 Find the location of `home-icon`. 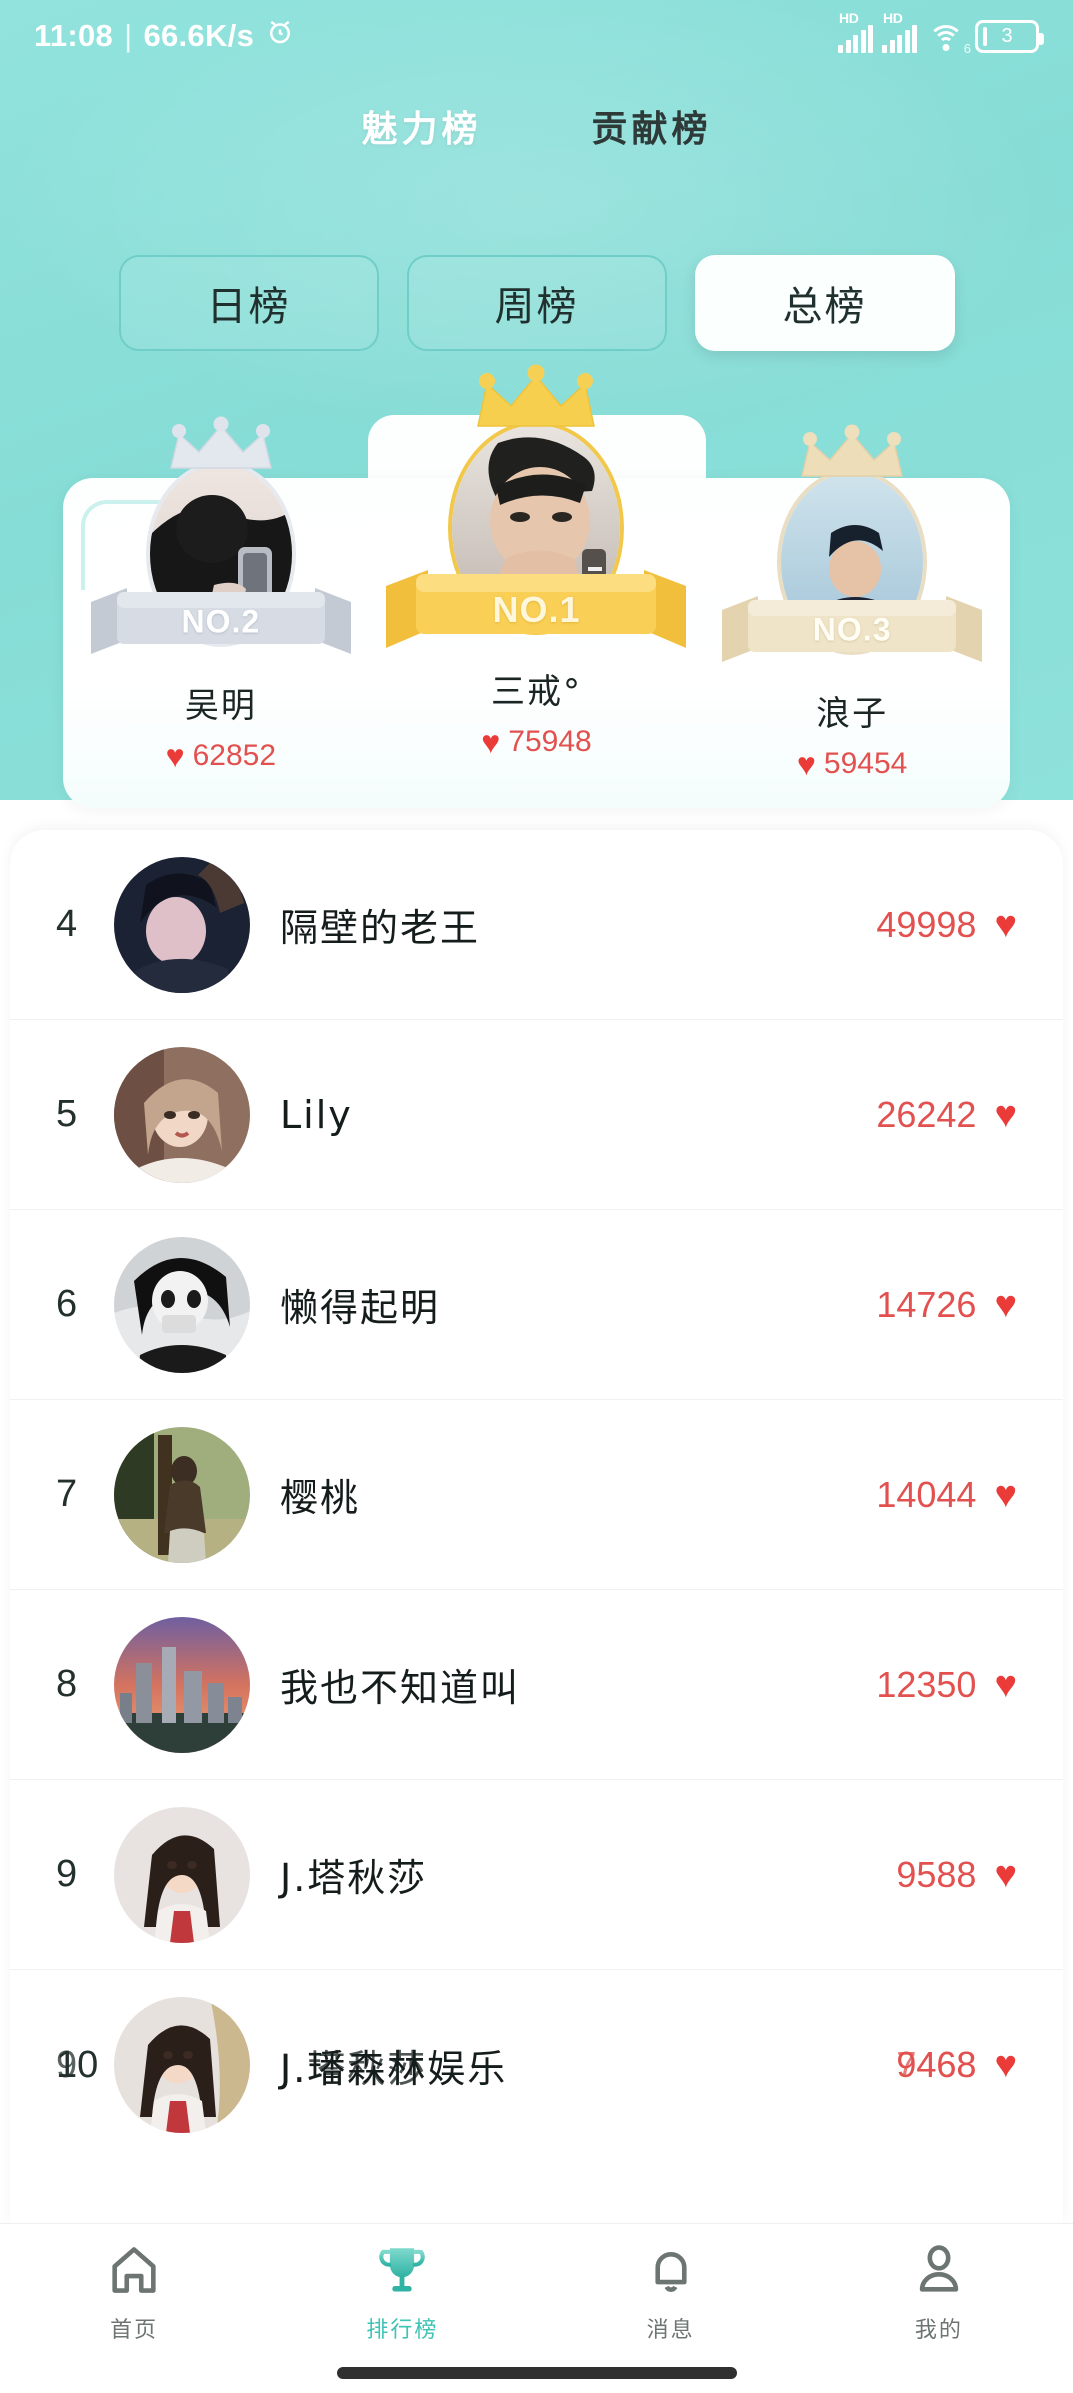

home-icon is located at coordinates (134, 2270).